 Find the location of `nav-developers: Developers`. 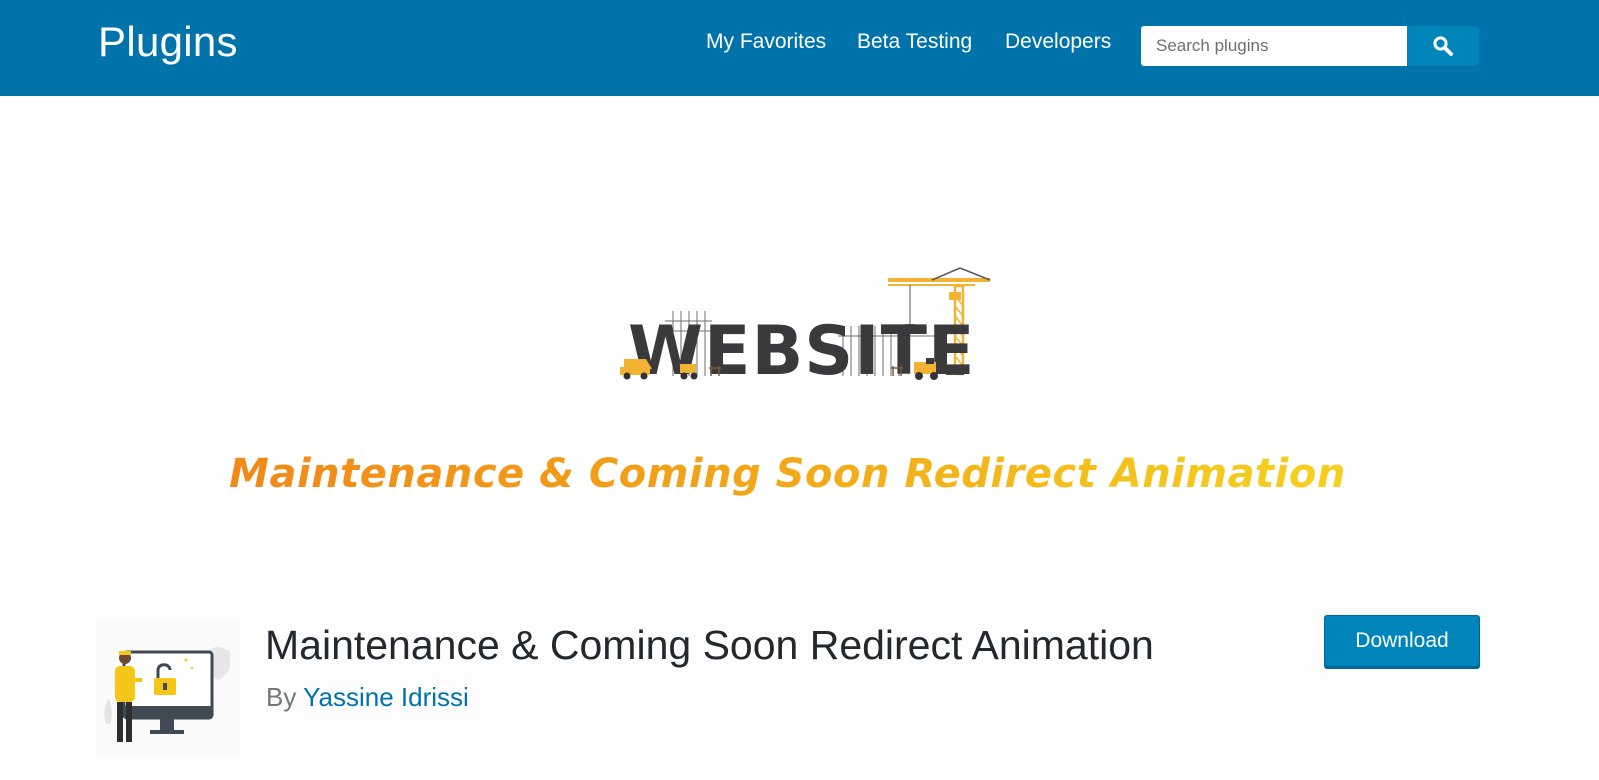

nav-developers: Developers is located at coordinates (1058, 42).